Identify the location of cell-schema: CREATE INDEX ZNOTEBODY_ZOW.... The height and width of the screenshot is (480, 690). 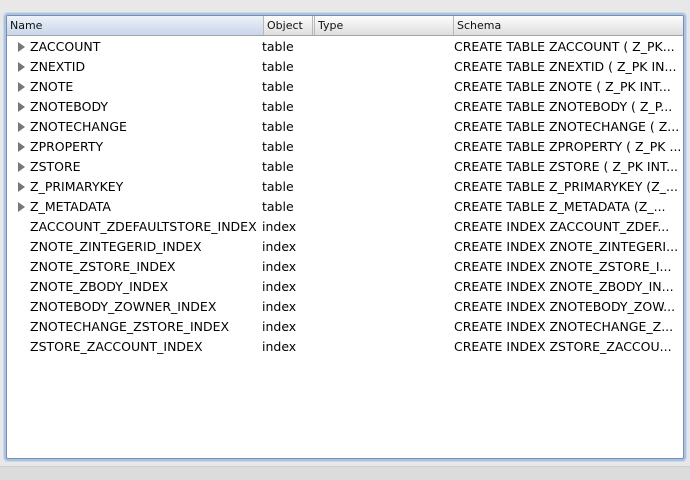
(565, 306).